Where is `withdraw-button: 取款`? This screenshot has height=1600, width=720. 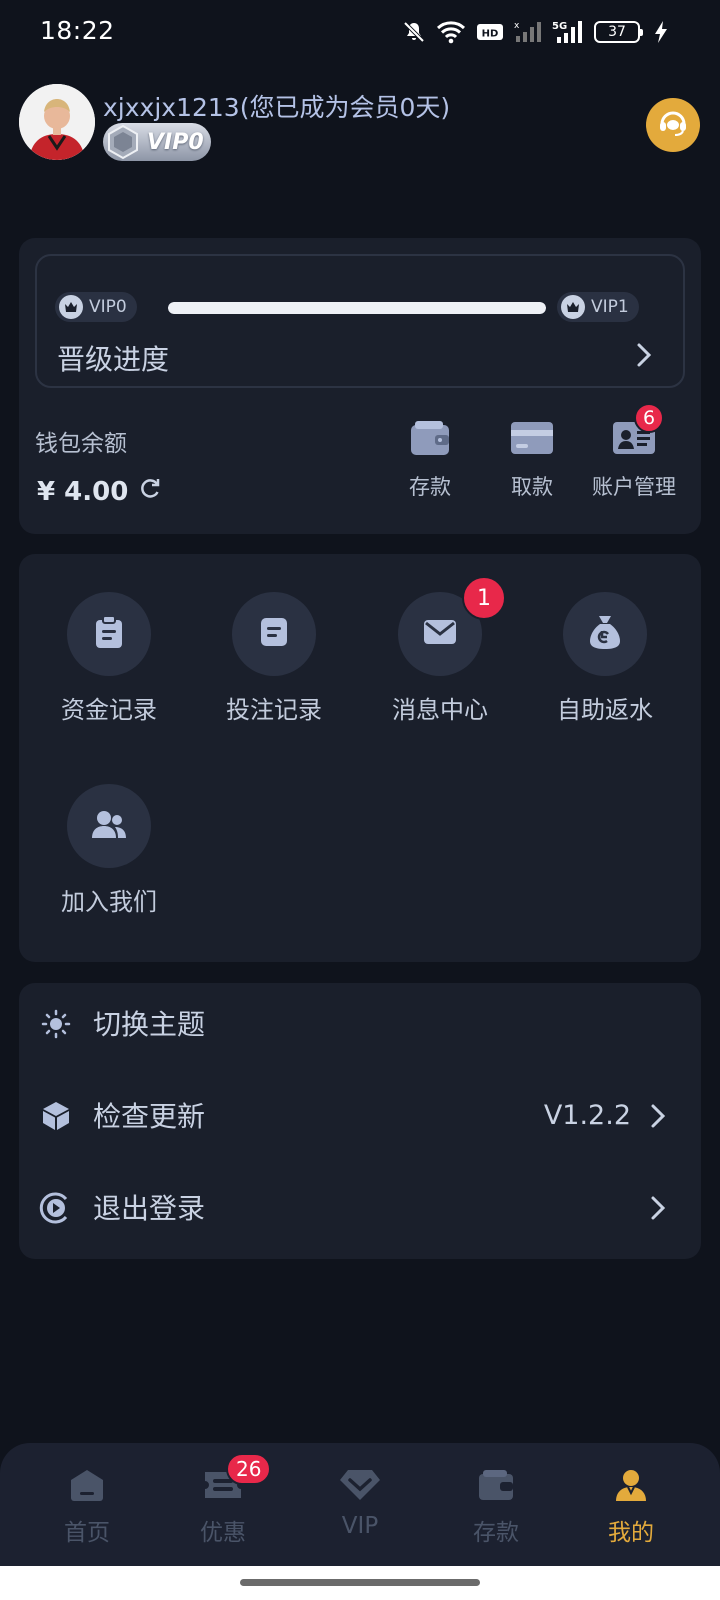 withdraw-button: 取款 is located at coordinates (532, 457).